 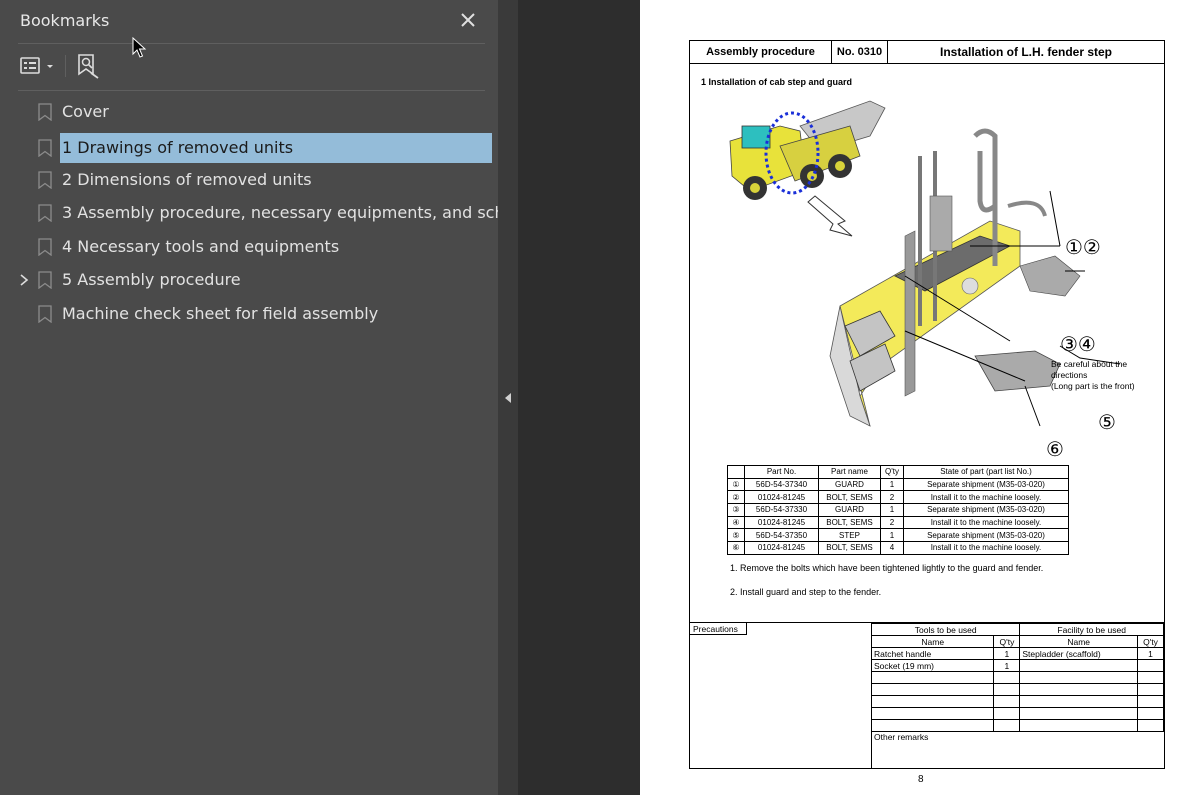 What do you see at coordinates (468, 20) in the screenshot?
I see `close-icon` at bounding box center [468, 20].